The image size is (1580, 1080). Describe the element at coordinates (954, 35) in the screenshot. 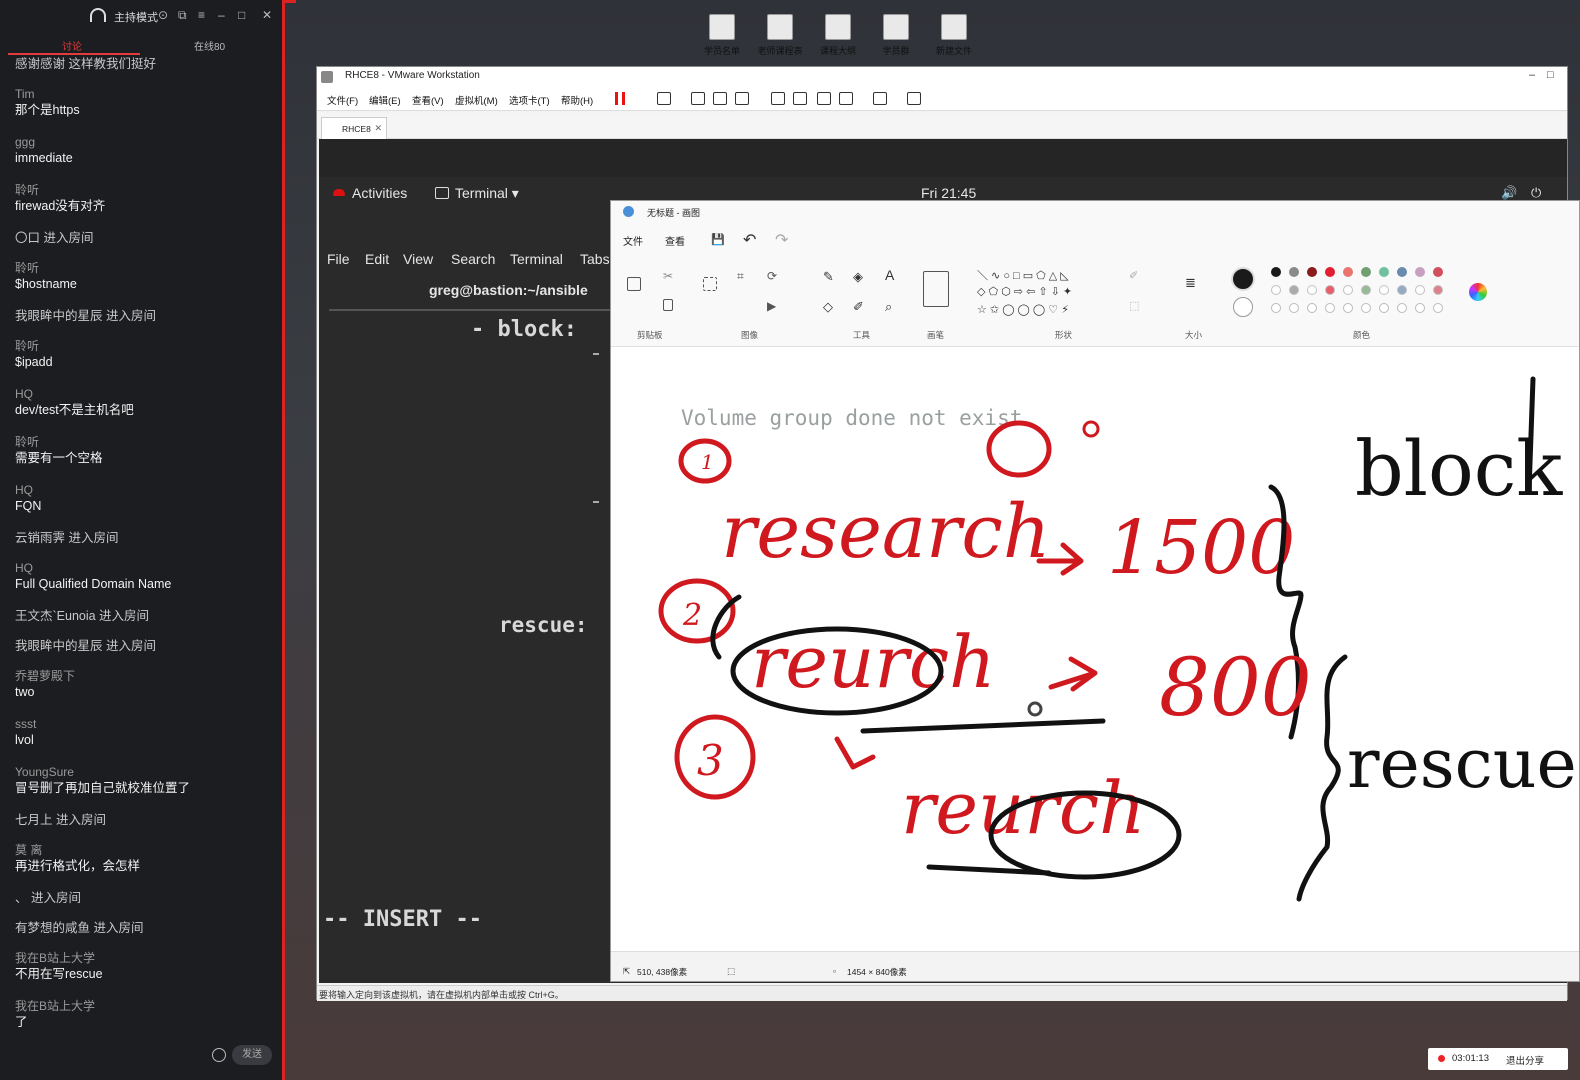

I see `desktop-icon: 新建文件` at that location.